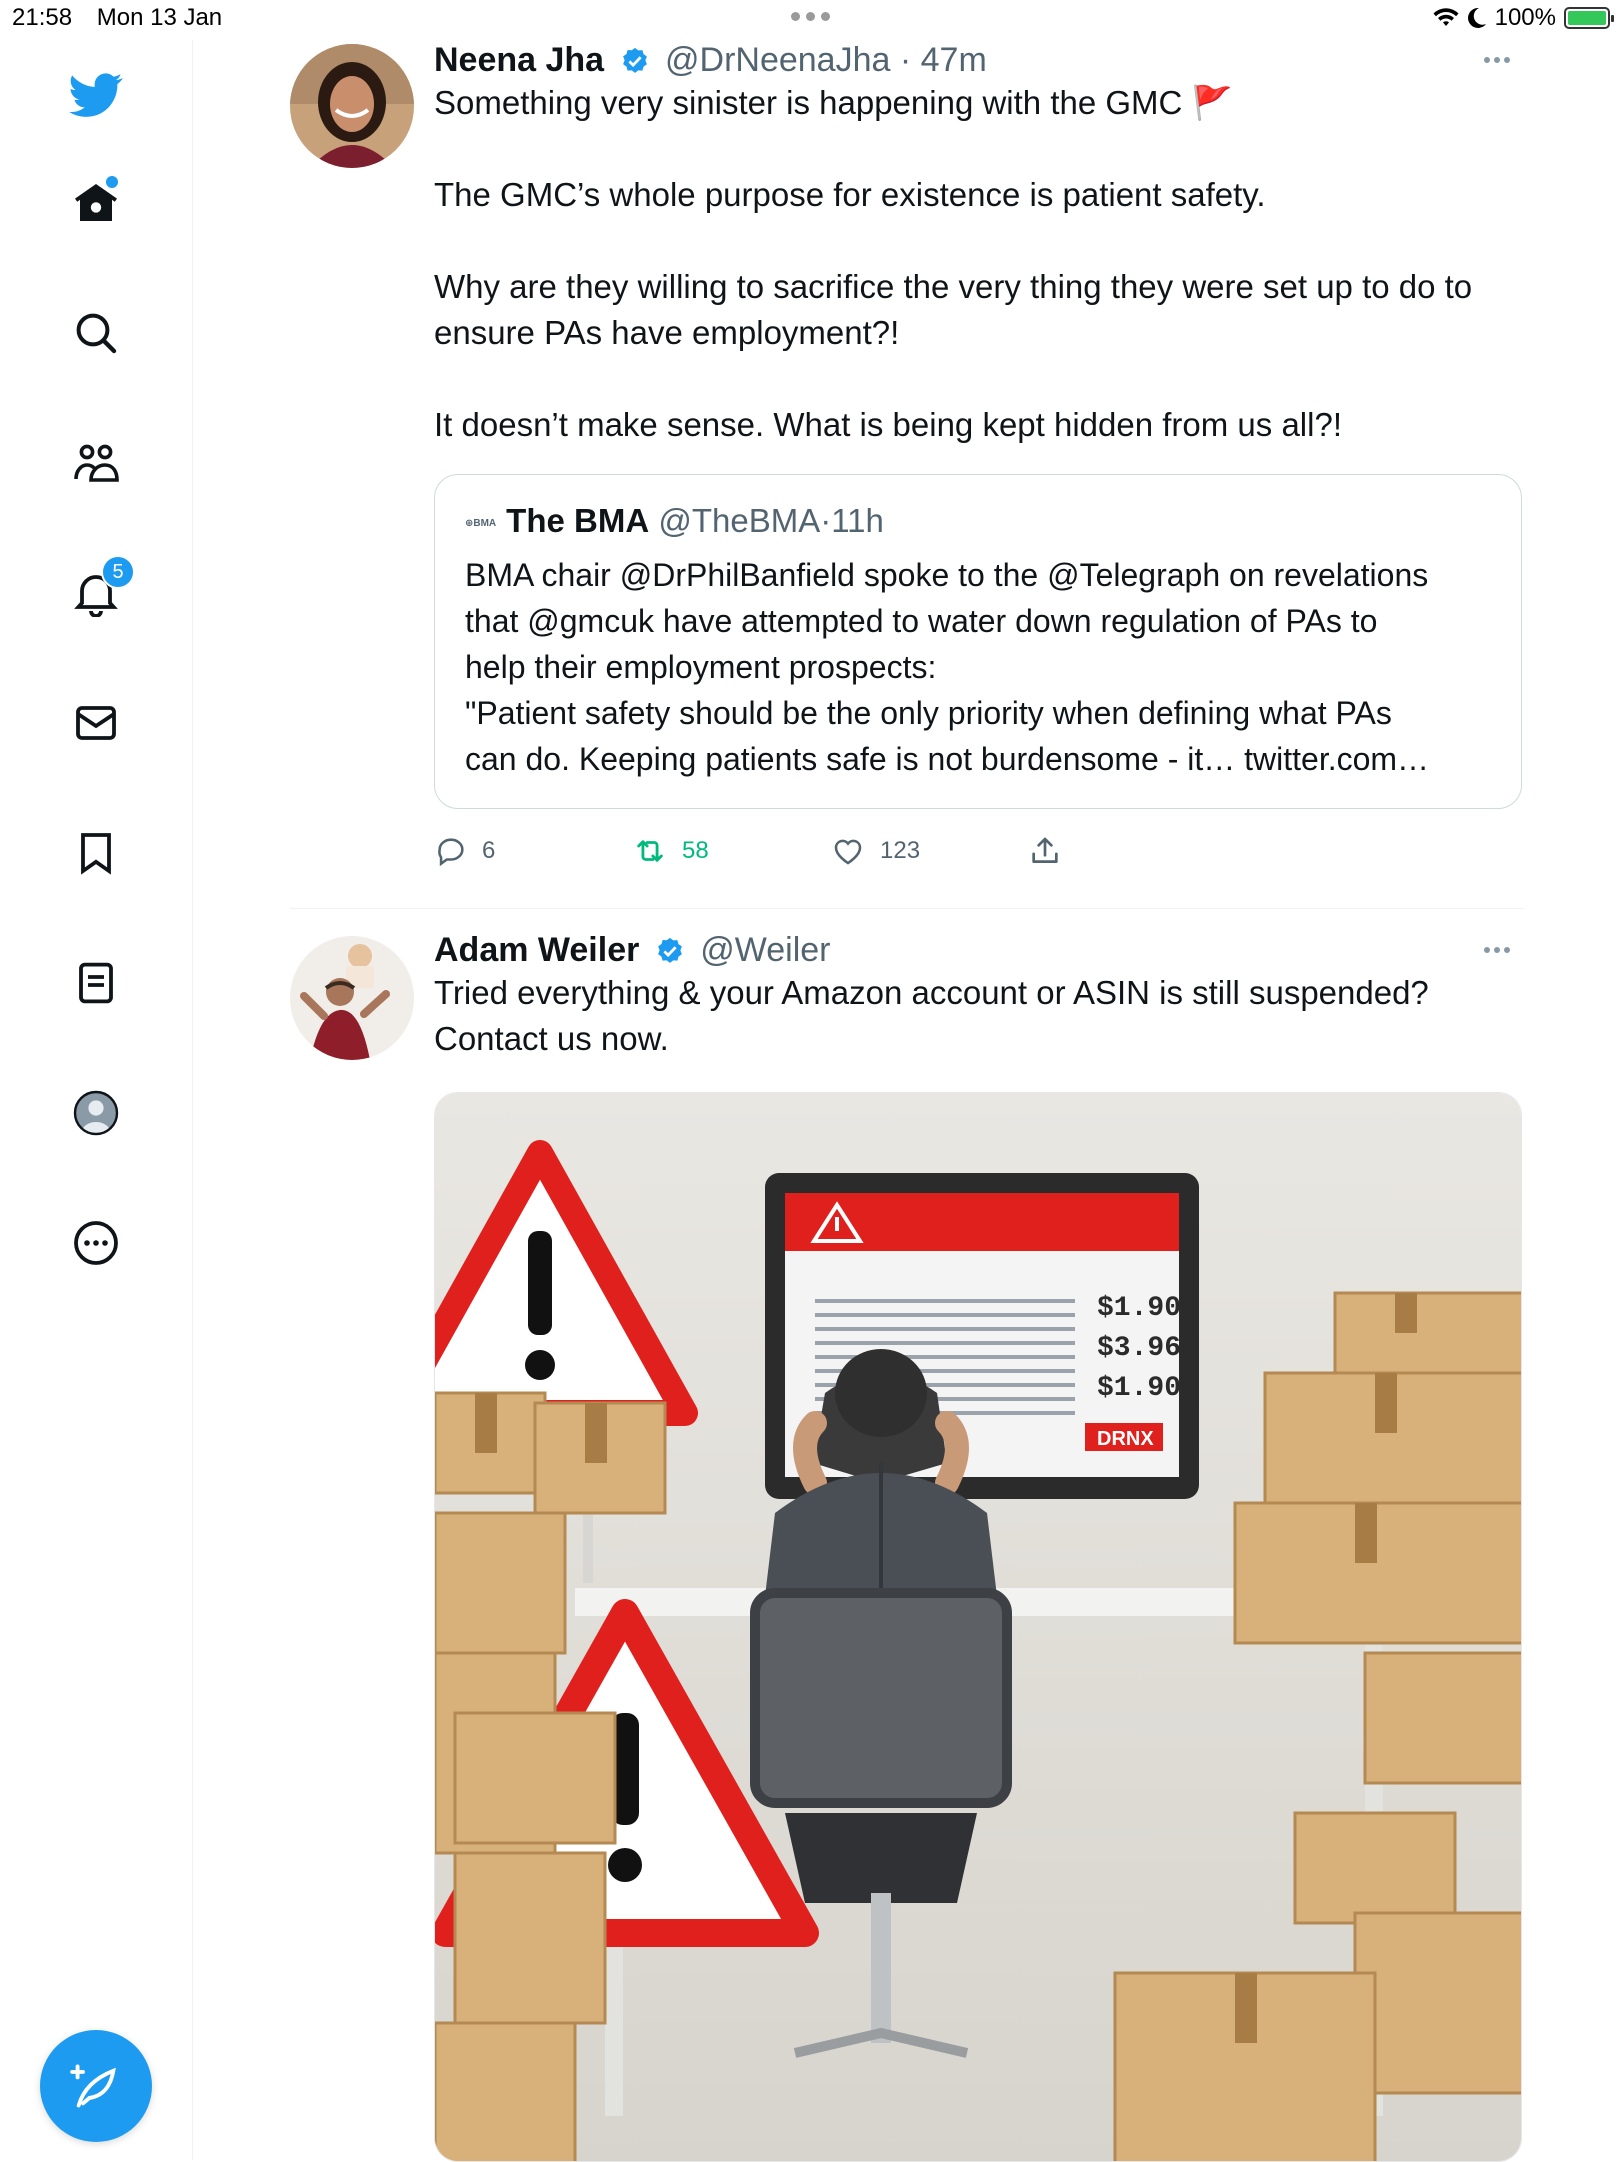 Image resolution: width=1620 pixels, height=2162 pixels. I want to click on twitter-bird-icon, so click(96, 95).